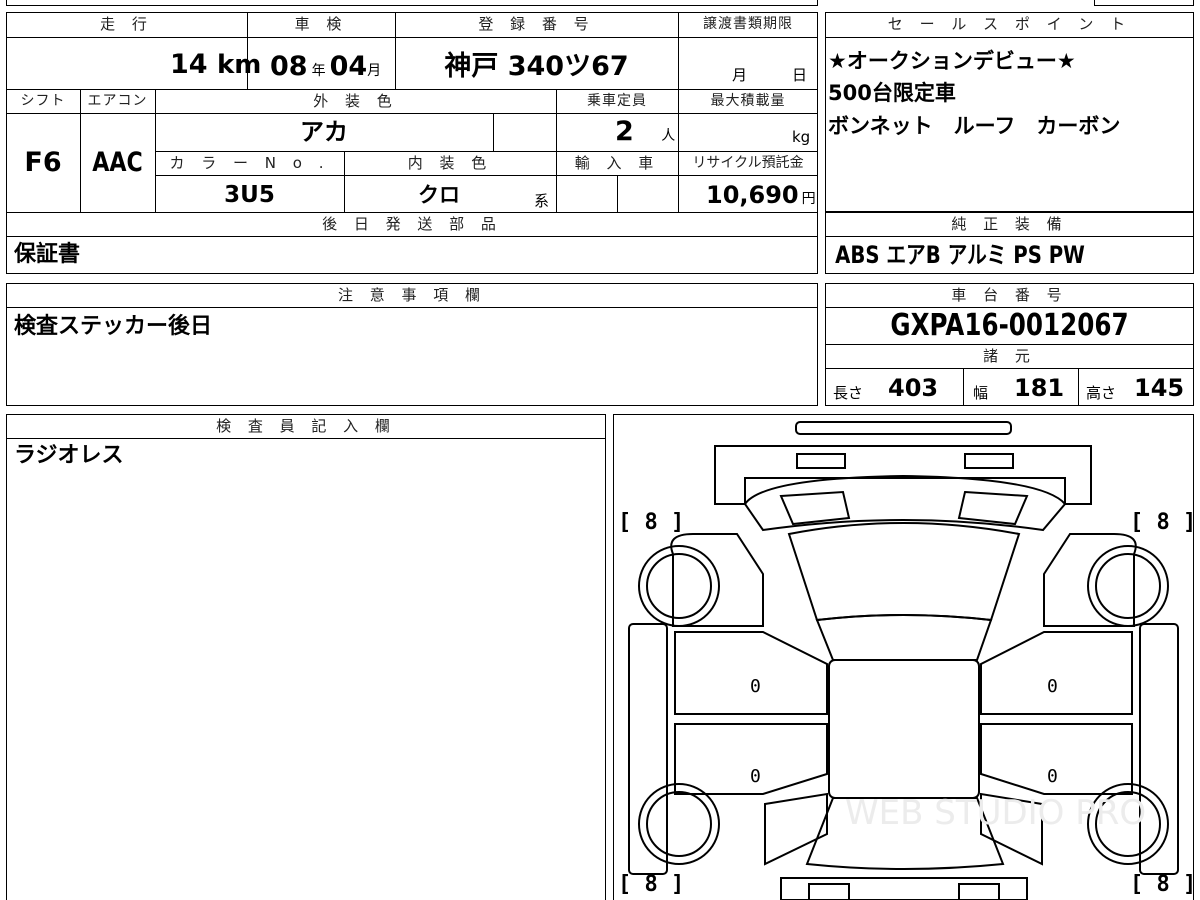 This screenshot has width=1200, height=900. What do you see at coordinates (321, 24) in the screenshot?
I see `inspection-header: 車 検` at bounding box center [321, 24].